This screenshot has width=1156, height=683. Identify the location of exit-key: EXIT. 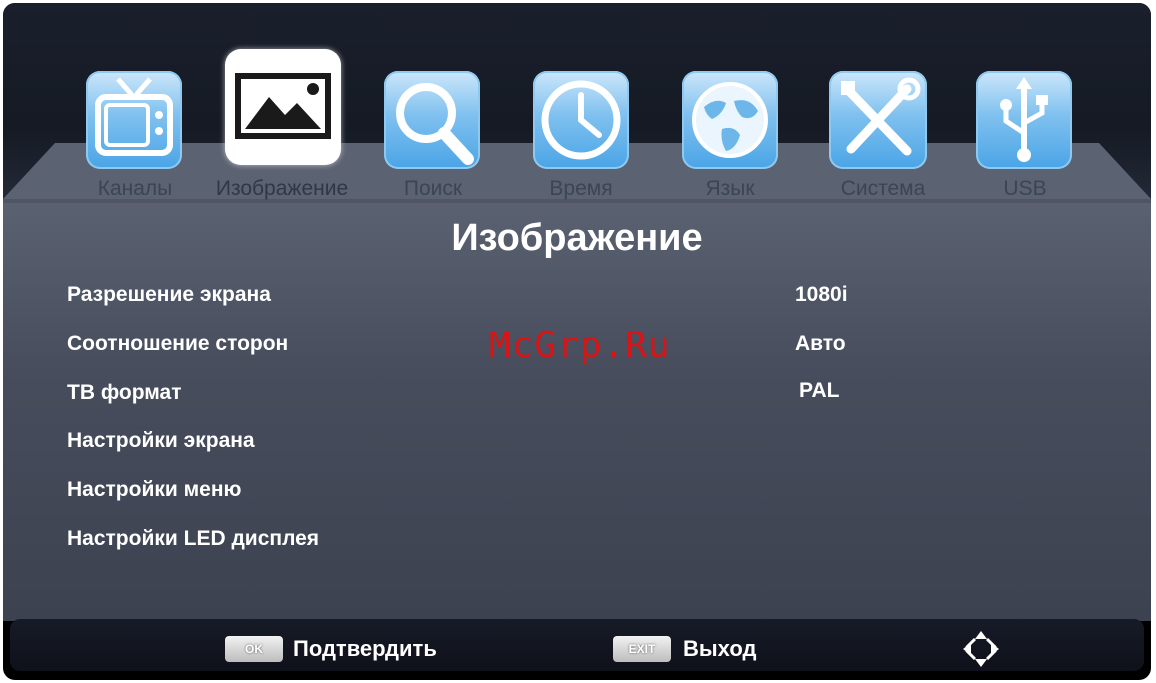
(642, 649).